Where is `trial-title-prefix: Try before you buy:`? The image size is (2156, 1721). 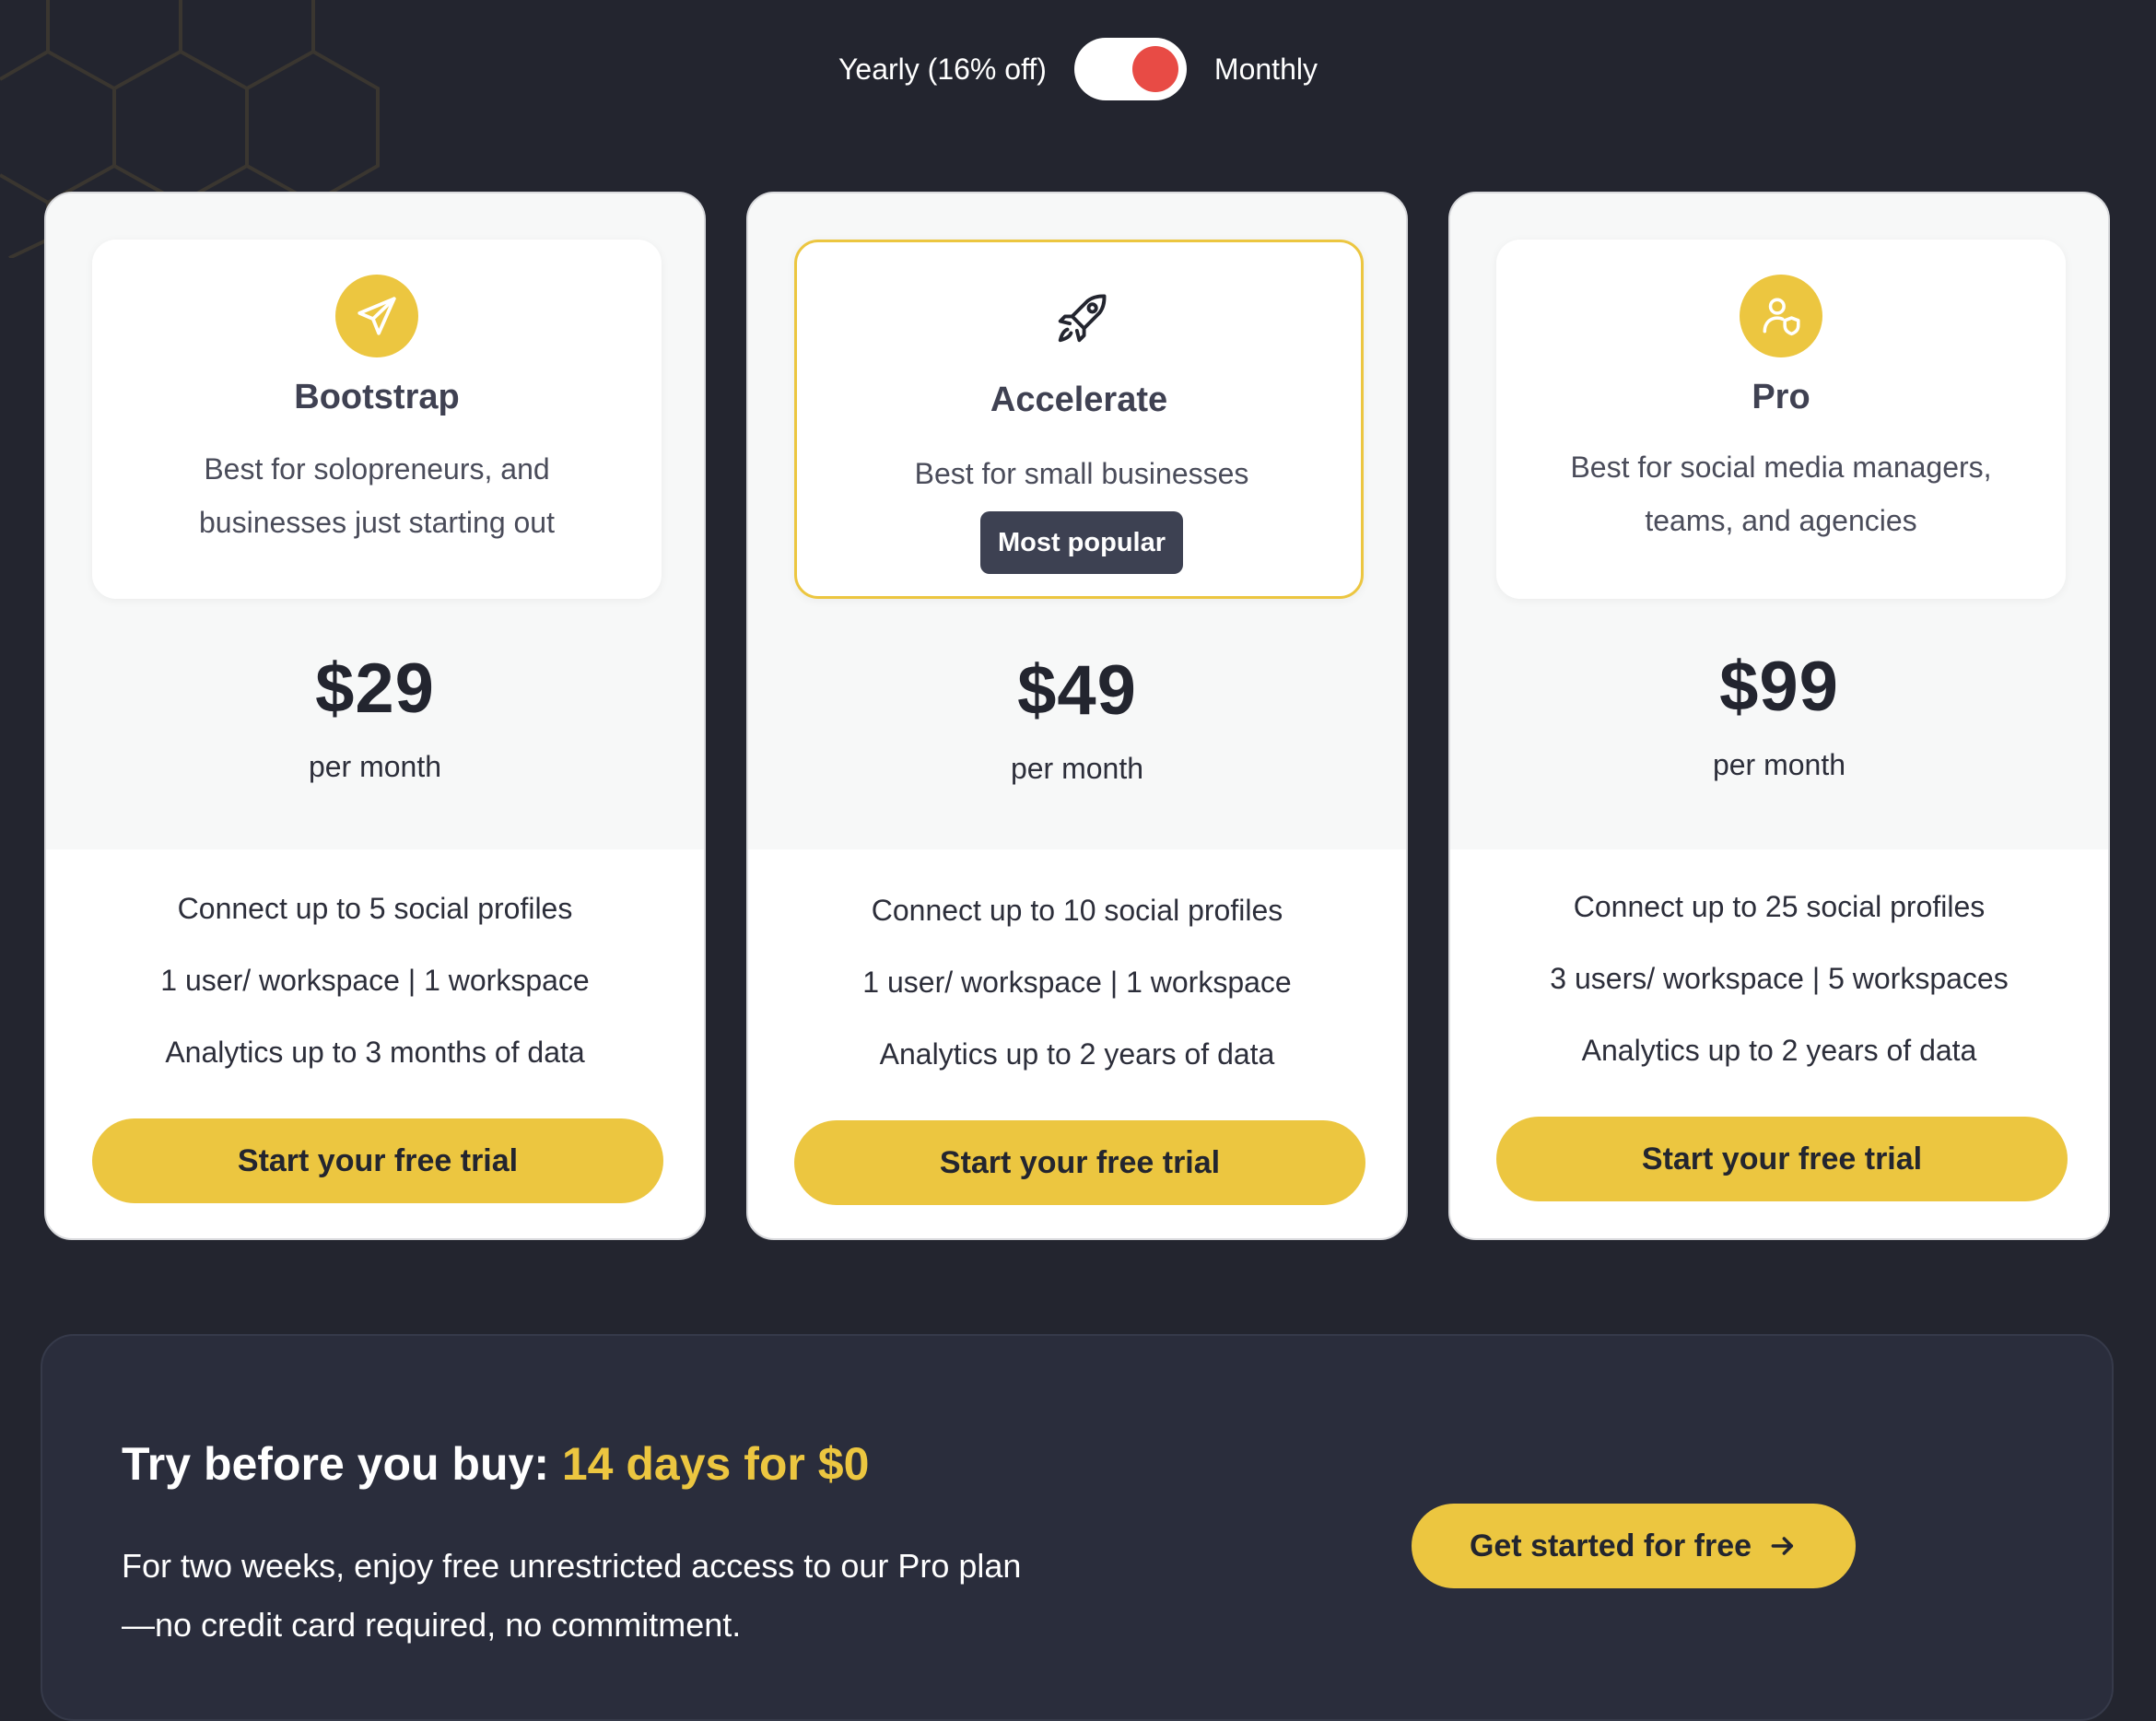
trial-title-prefix: Try before you buy: is located at coordinates (342, 1464).